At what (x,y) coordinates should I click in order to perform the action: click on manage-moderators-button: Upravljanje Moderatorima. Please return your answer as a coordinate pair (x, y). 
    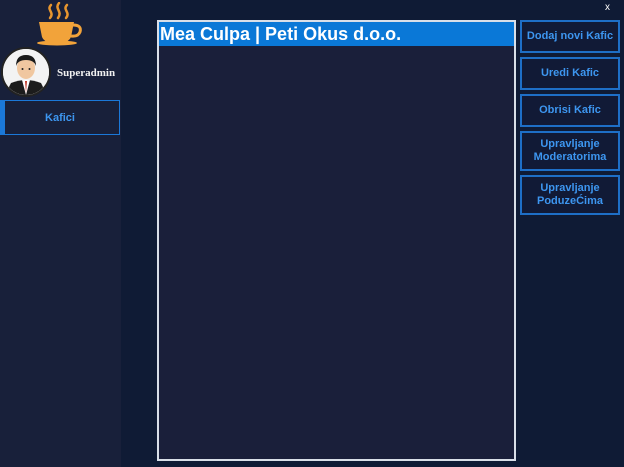
    Looking at the image, I should click on (570, 151).